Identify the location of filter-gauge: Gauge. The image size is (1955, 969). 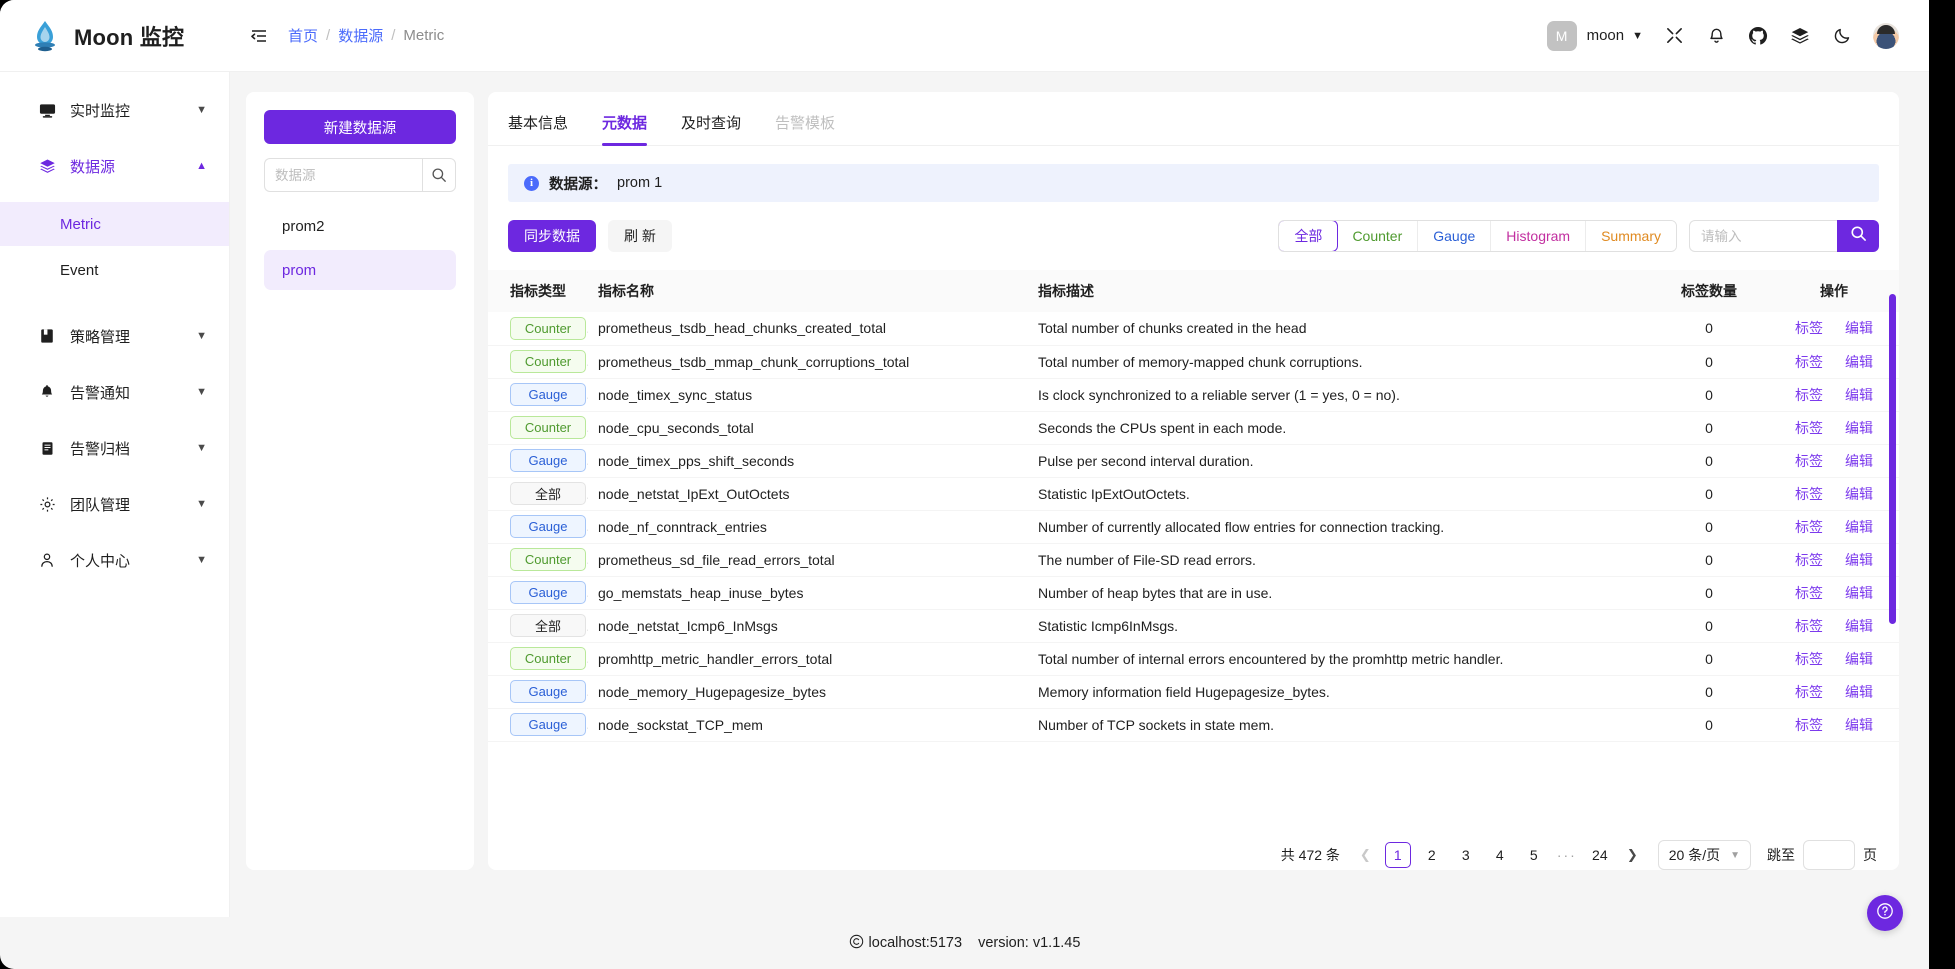
(1455, 236).